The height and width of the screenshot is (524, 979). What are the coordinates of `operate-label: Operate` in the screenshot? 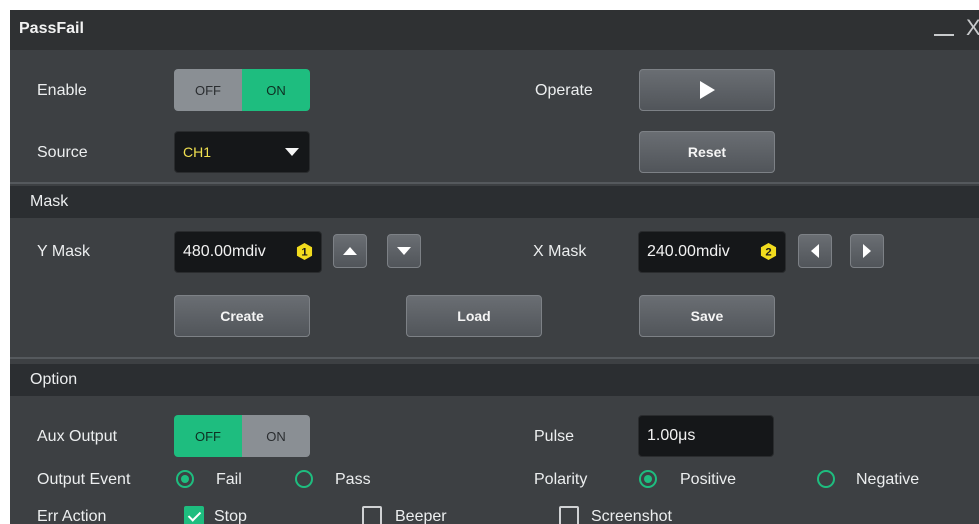 It's located at (564, 90).